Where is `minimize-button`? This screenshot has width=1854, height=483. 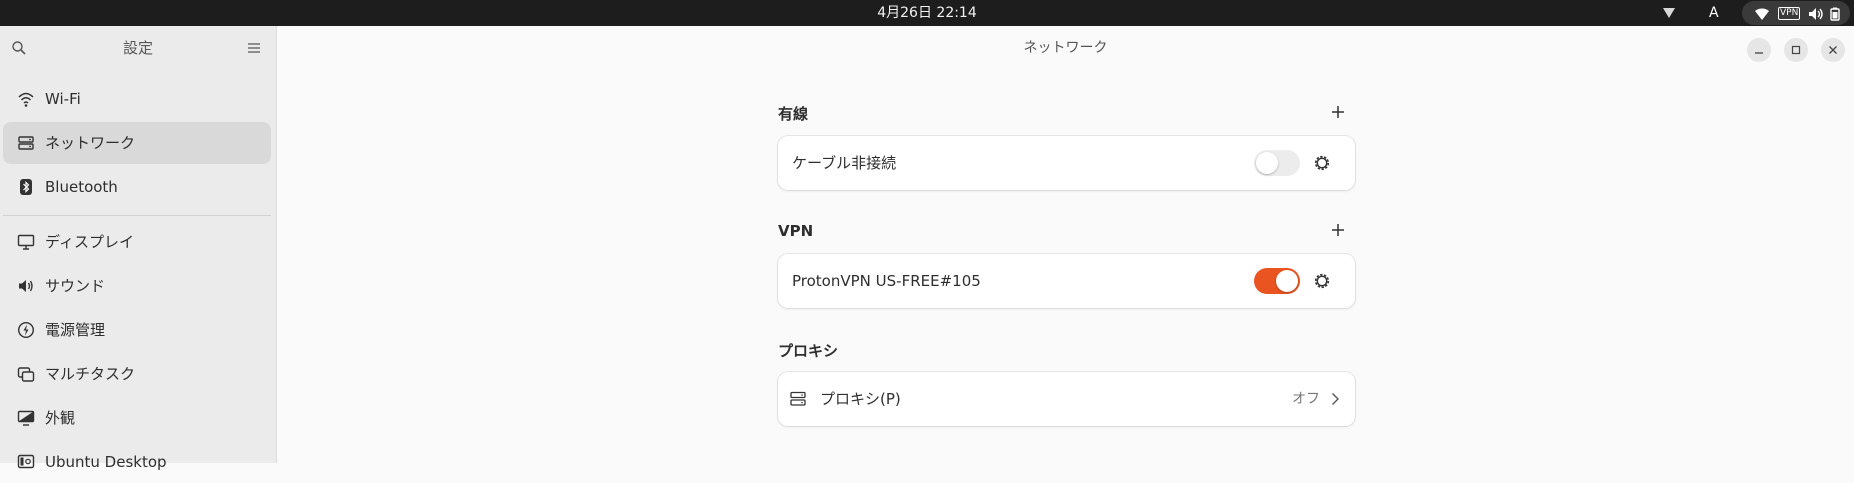 minimize-button is located at coordinates (1759, 50).